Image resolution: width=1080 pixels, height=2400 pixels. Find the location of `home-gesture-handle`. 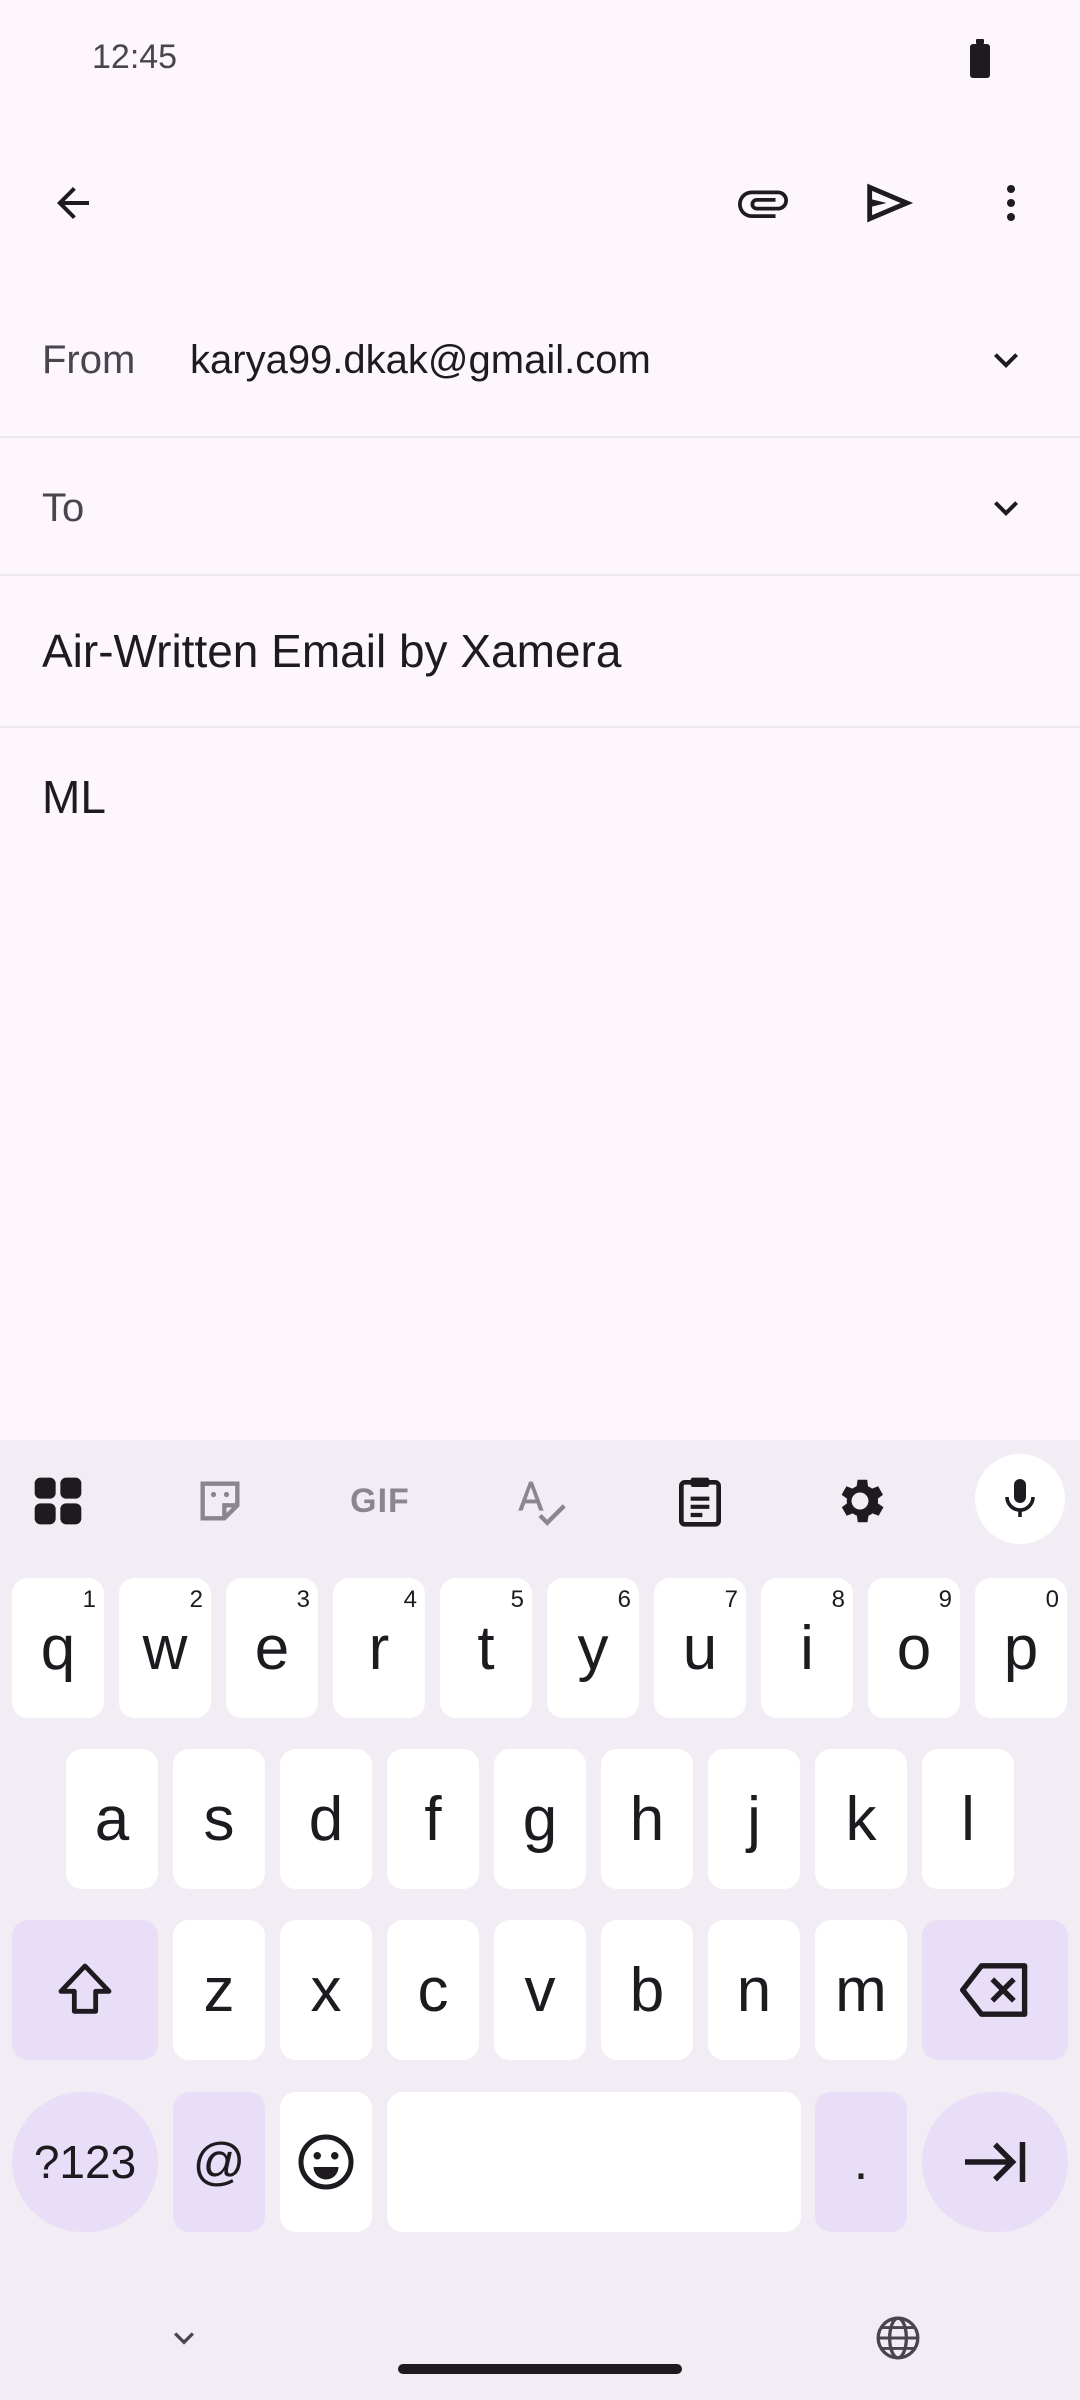

home-gesture-handle is located at coordinates (540, 2369).